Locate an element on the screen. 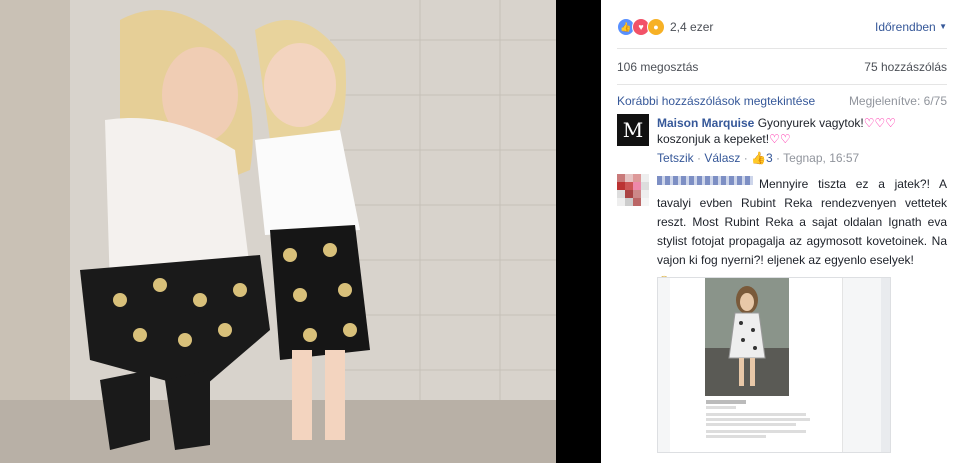 The height and width of the screenshot is (463, 957). comment-1-actions: Tetszik · Válasz · 👍3 · Tegnap, 16:57 is located at coordinates (758, 158).